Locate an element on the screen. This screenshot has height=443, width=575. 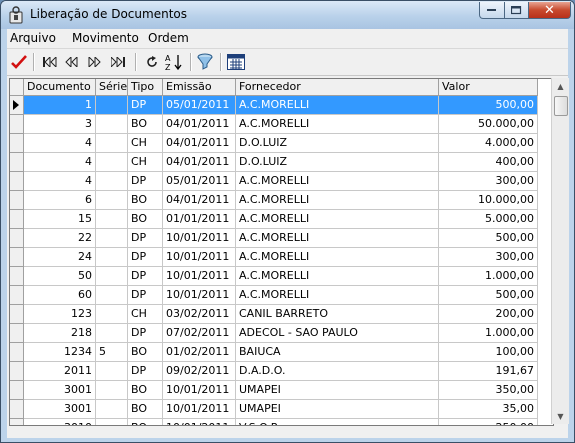
table-row: 2011 DP 09/02/2011 D.A.D.O. 191,67 is located at coordinates (281, 371).